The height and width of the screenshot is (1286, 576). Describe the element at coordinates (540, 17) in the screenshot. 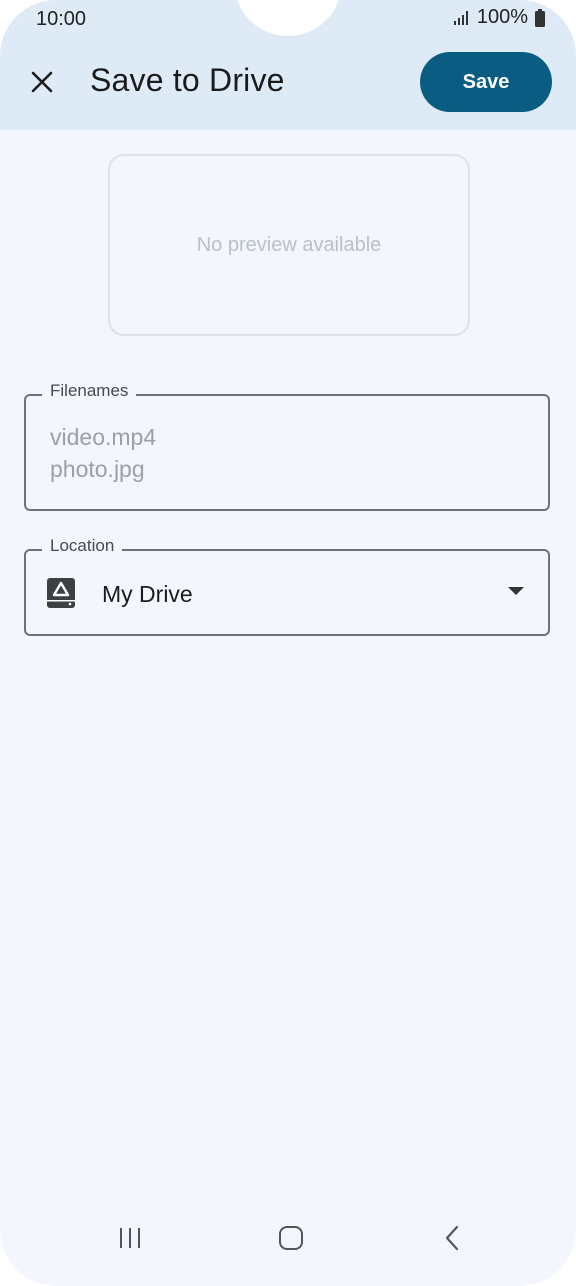

I see `battery-icon` at that location.